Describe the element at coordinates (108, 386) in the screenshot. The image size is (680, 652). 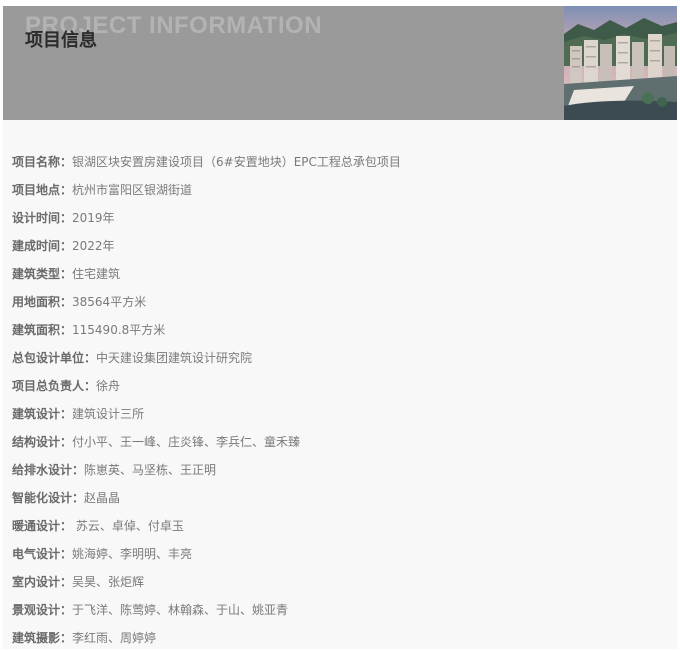
I see `detail-value: 徐舟` at that location.